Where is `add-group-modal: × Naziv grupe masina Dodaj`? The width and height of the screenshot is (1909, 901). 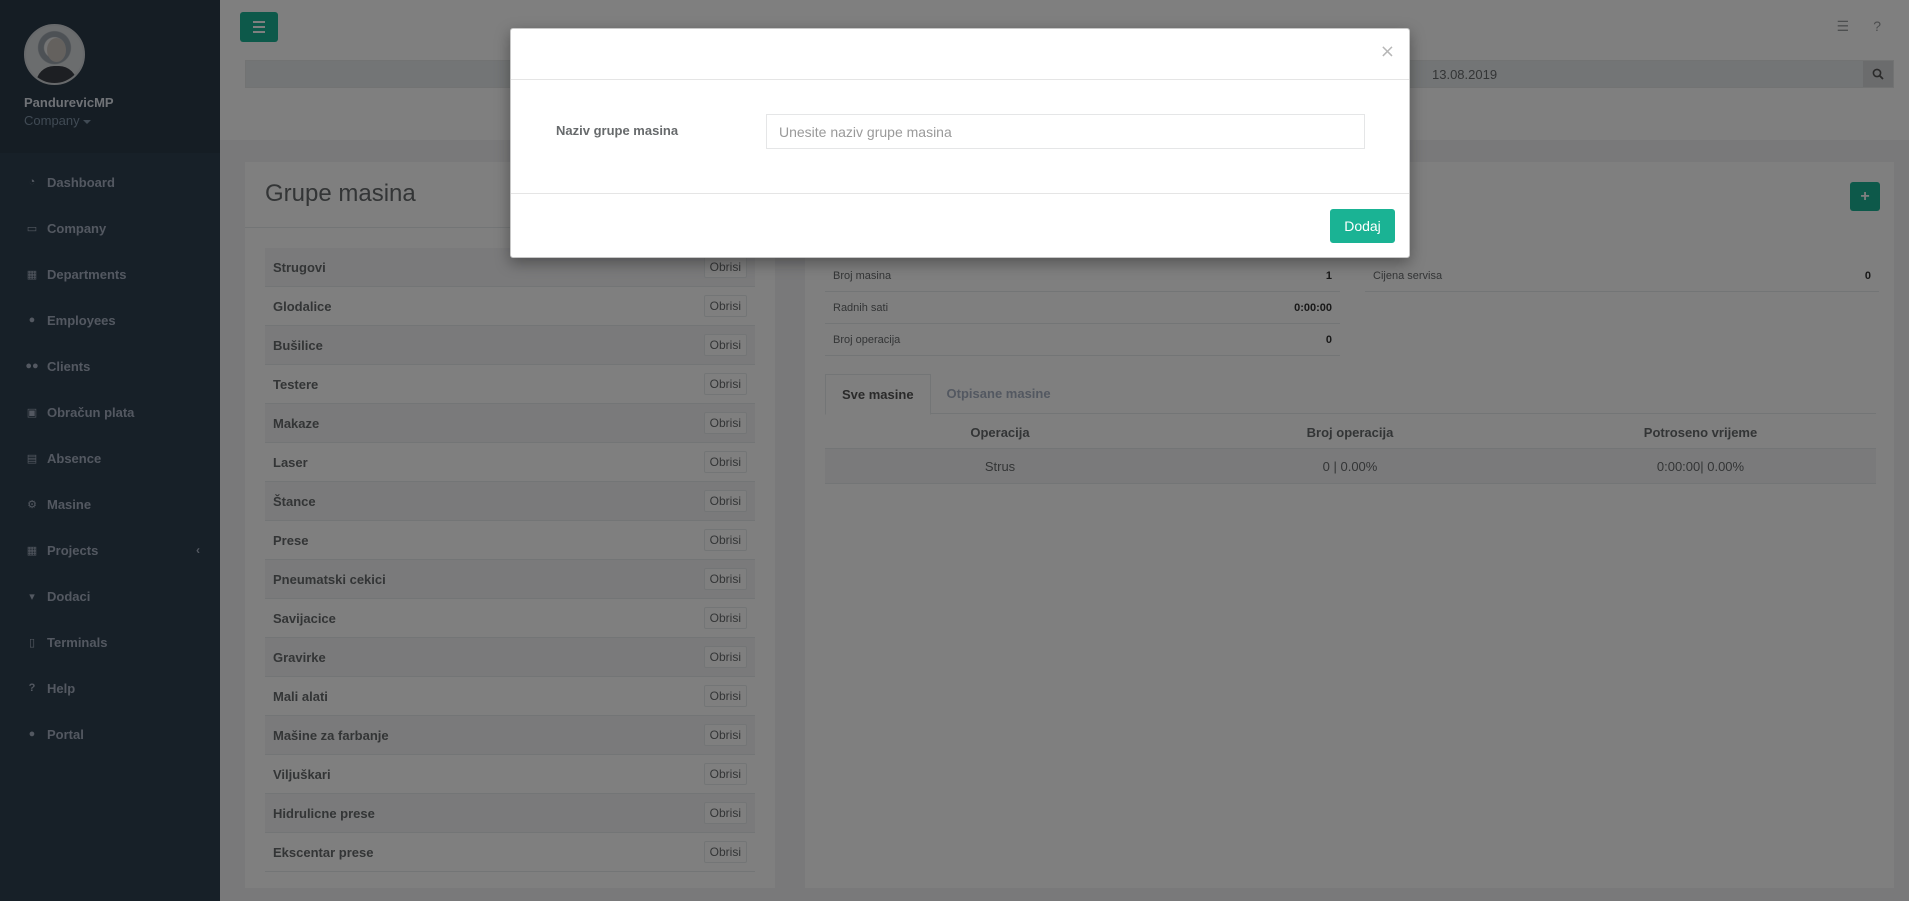 add-group-modal: × Naziv grupe masina Dodaj is located at coordinates (960, 143).